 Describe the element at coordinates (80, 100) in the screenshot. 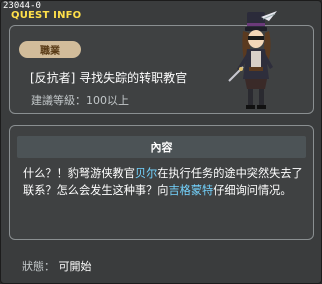

I see `recommended-level: 建議等級：100以上` at that location.